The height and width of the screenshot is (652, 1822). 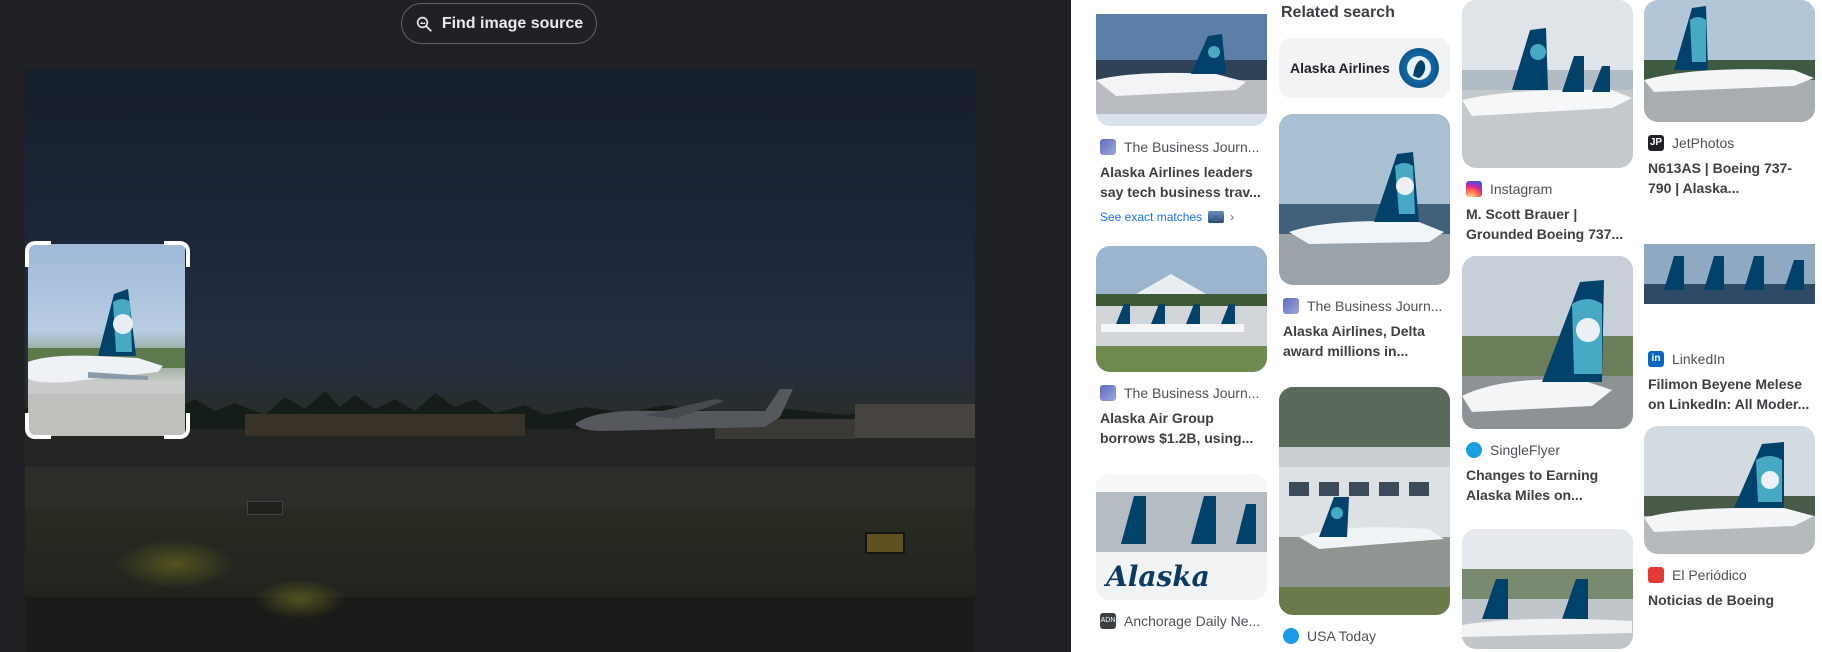 I want to click on related-search-chip: Alaska Airlines, so click(x=1364, y=68).